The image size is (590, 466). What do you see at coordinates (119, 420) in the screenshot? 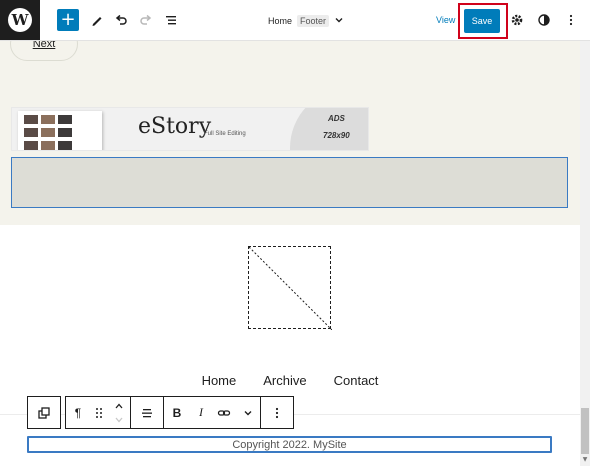
I see `move-down-icon` at bounding box center [119, 420].